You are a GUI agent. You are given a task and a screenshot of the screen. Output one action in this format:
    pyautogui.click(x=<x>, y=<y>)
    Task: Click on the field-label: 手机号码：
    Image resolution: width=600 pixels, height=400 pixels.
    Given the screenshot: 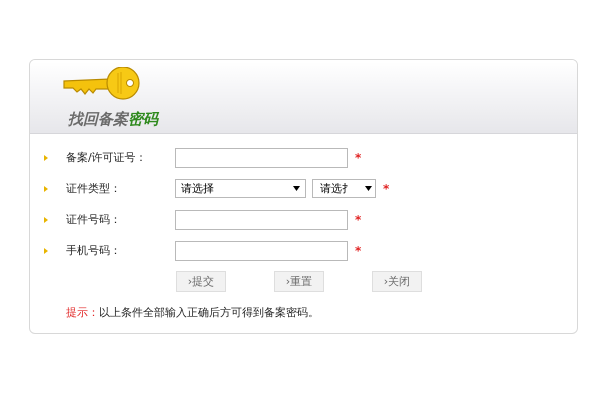 What is the action you would take?
    pyautogui.click(x=94, y=250)
    